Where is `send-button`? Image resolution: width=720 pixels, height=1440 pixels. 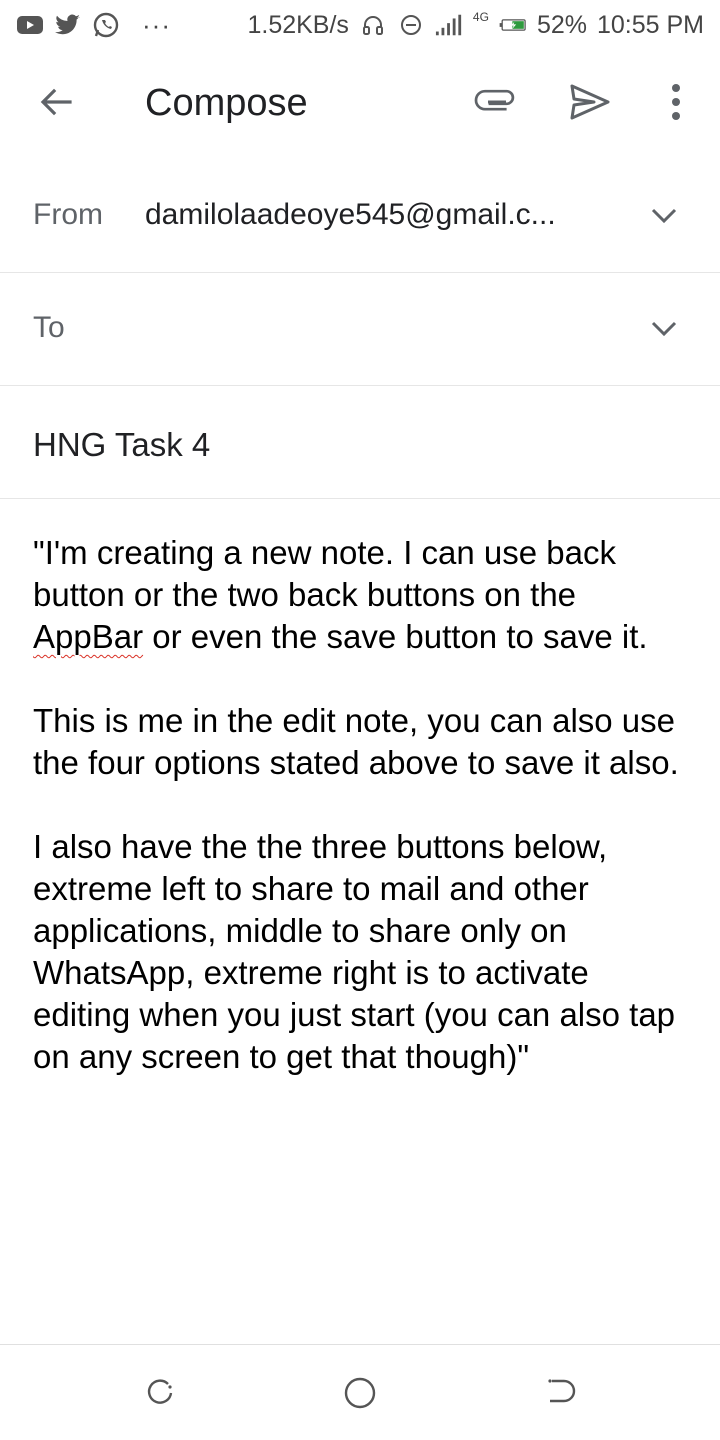
send-button is located at coordinates (590, 104).